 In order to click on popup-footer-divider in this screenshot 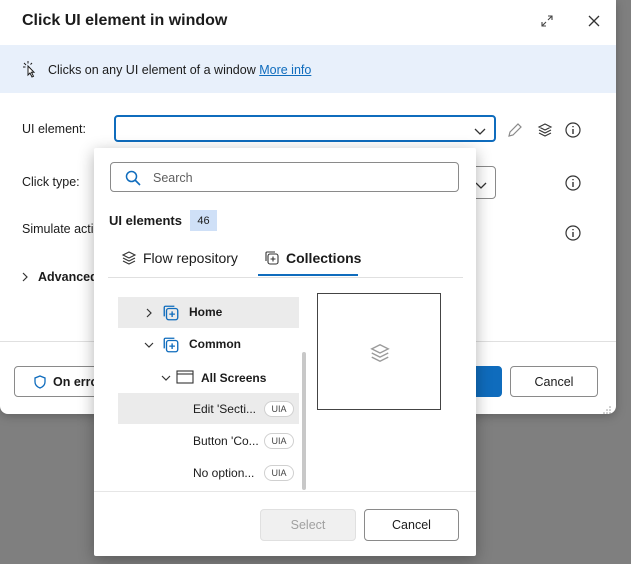, I will do `click(285, 491)`.